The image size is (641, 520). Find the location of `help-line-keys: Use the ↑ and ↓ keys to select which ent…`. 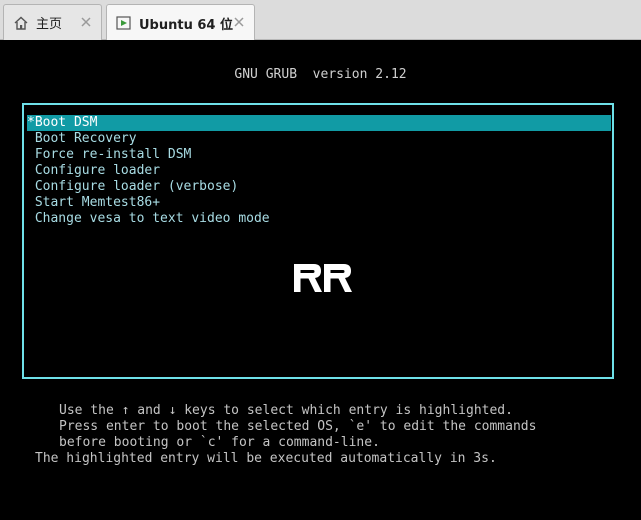

help-line-keys: Use the ↑ and ↓ keys to select which ent… is located at coordinates (286, 410).